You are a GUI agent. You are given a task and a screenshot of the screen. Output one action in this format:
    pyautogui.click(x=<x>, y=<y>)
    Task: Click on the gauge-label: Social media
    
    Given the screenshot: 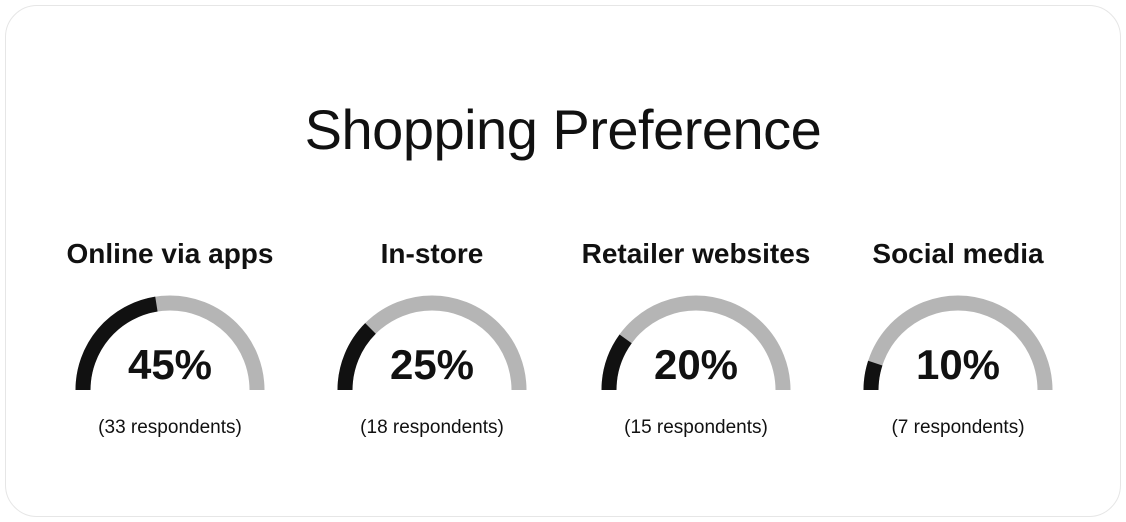 What is the action you would take?
    pyautogui.click(x=958, y=253)
    